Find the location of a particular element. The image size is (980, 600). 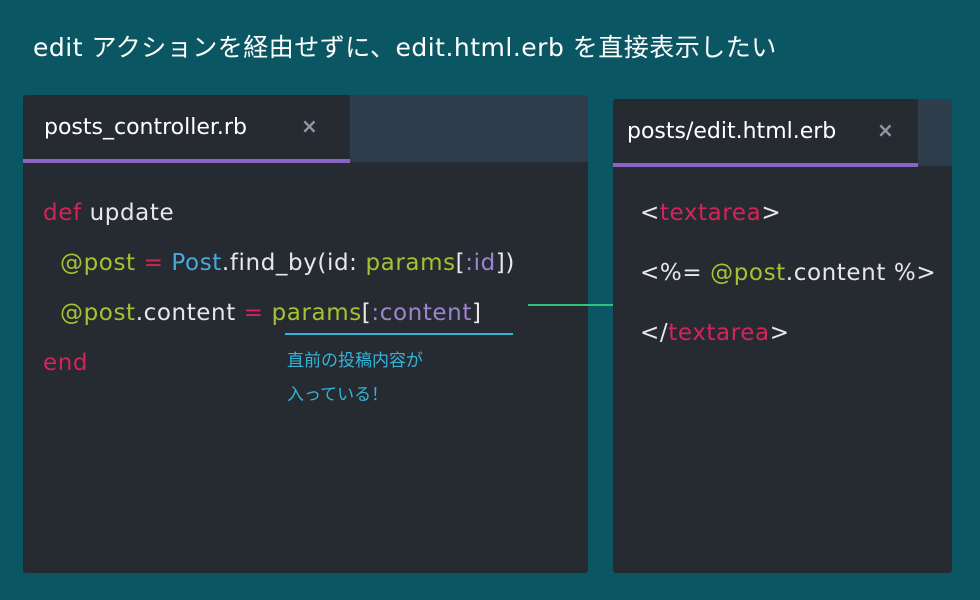

tag-lt: < is located at coordinates (650, 213).